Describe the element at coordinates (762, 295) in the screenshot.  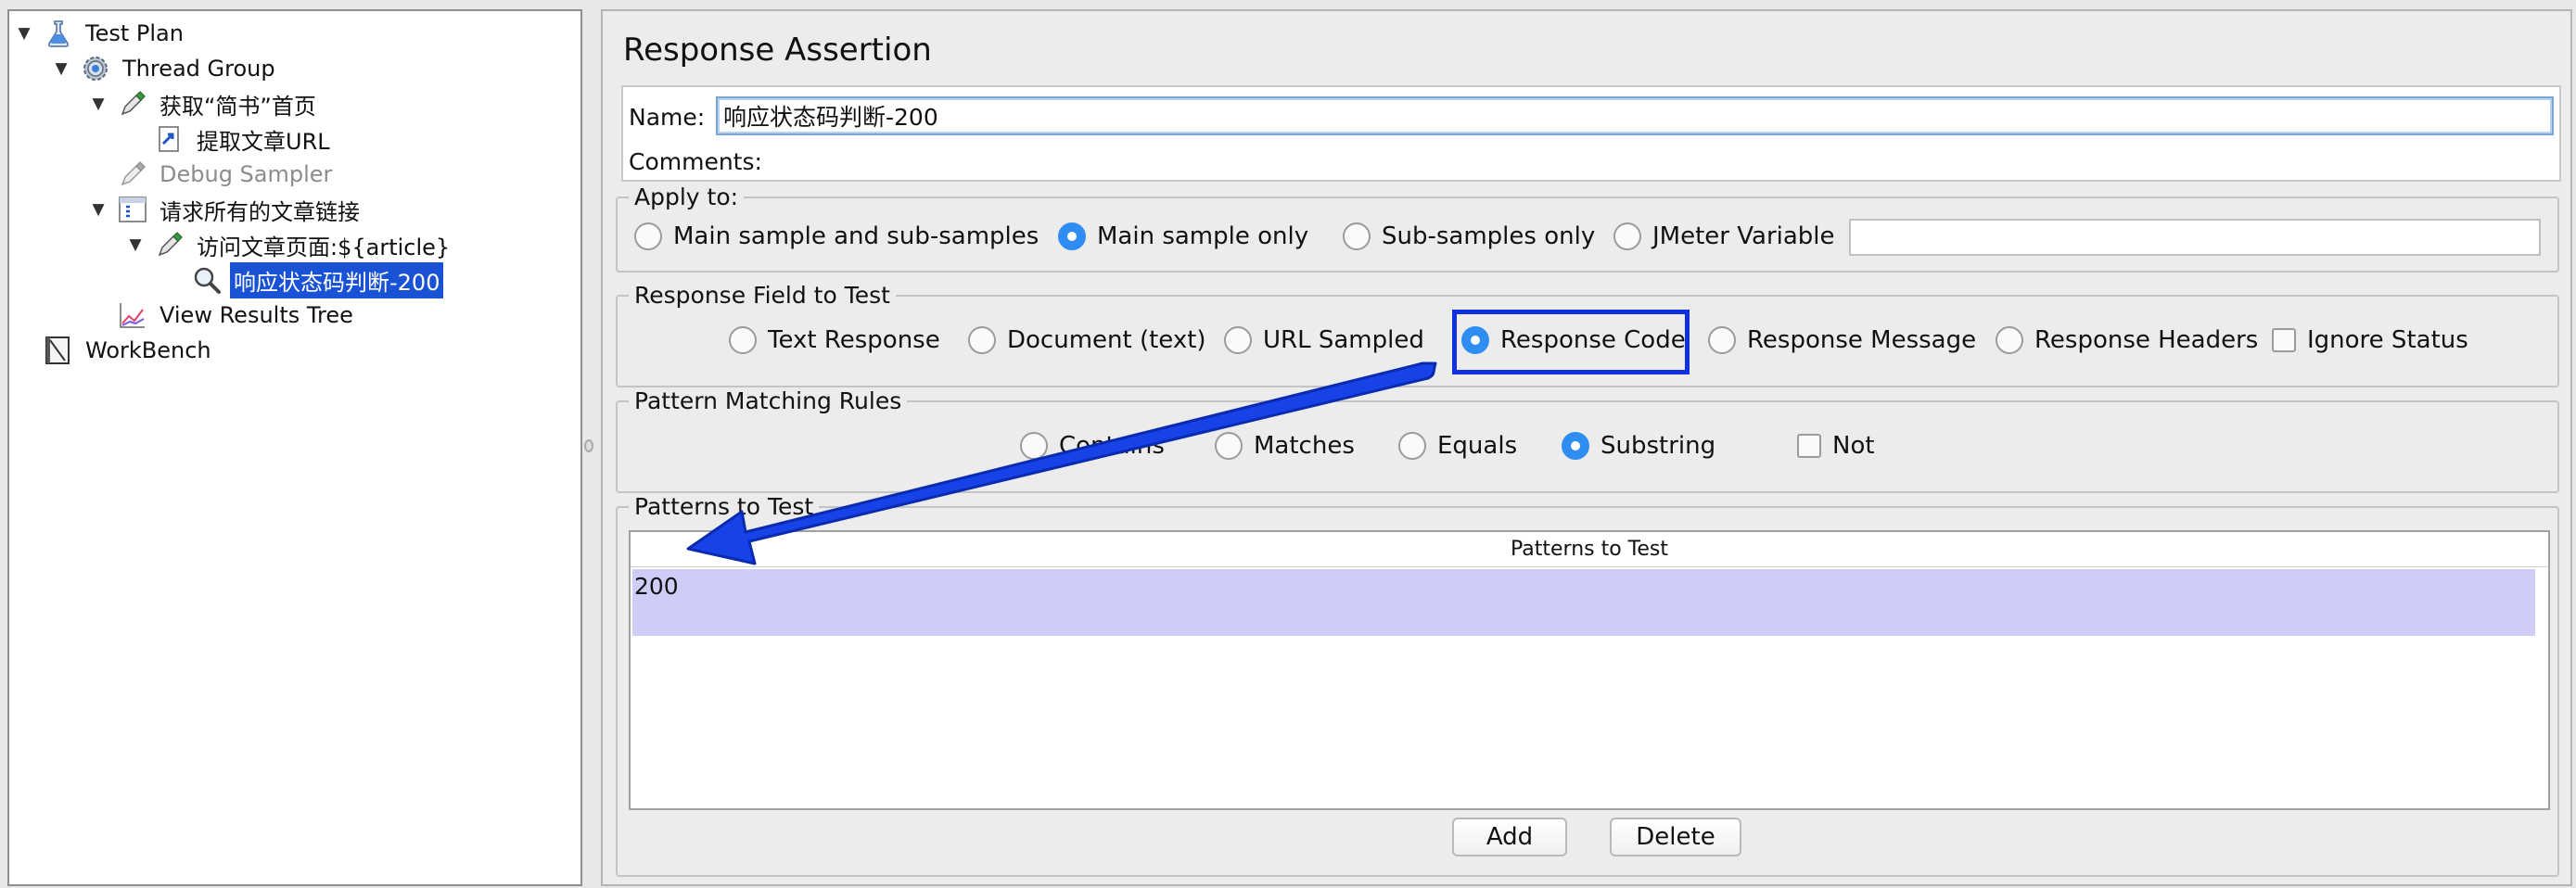
I see `group-title: Response Field to Test` at that location.